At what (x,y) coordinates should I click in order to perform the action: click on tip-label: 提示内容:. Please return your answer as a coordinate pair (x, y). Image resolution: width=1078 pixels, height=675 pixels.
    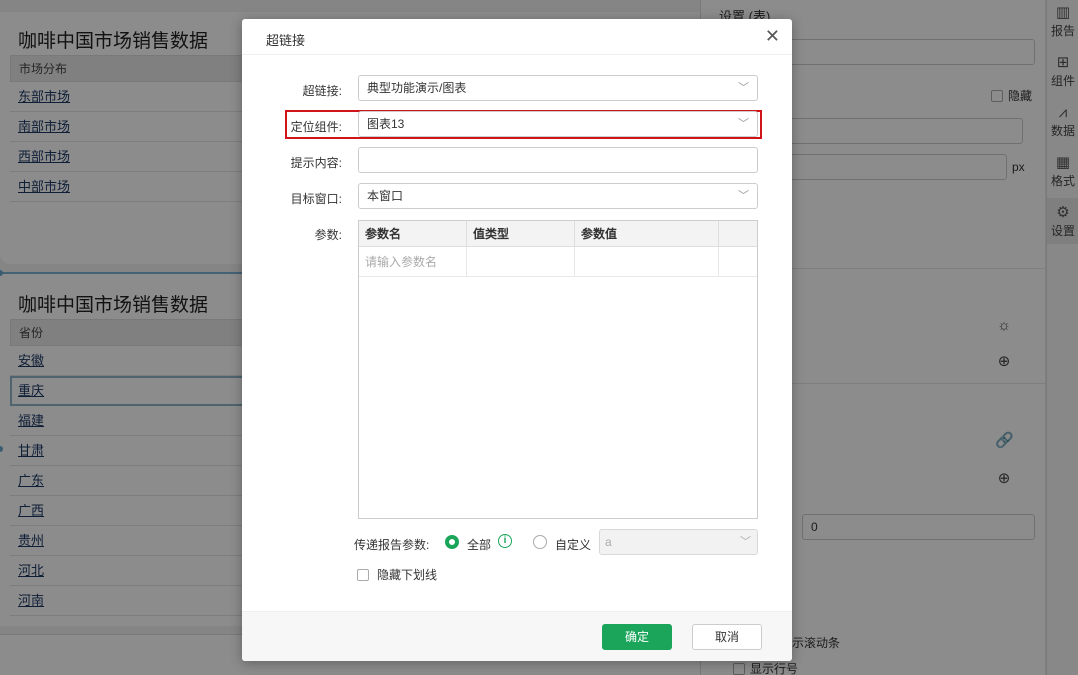
    Looking at the image, I should click on (316, 163).